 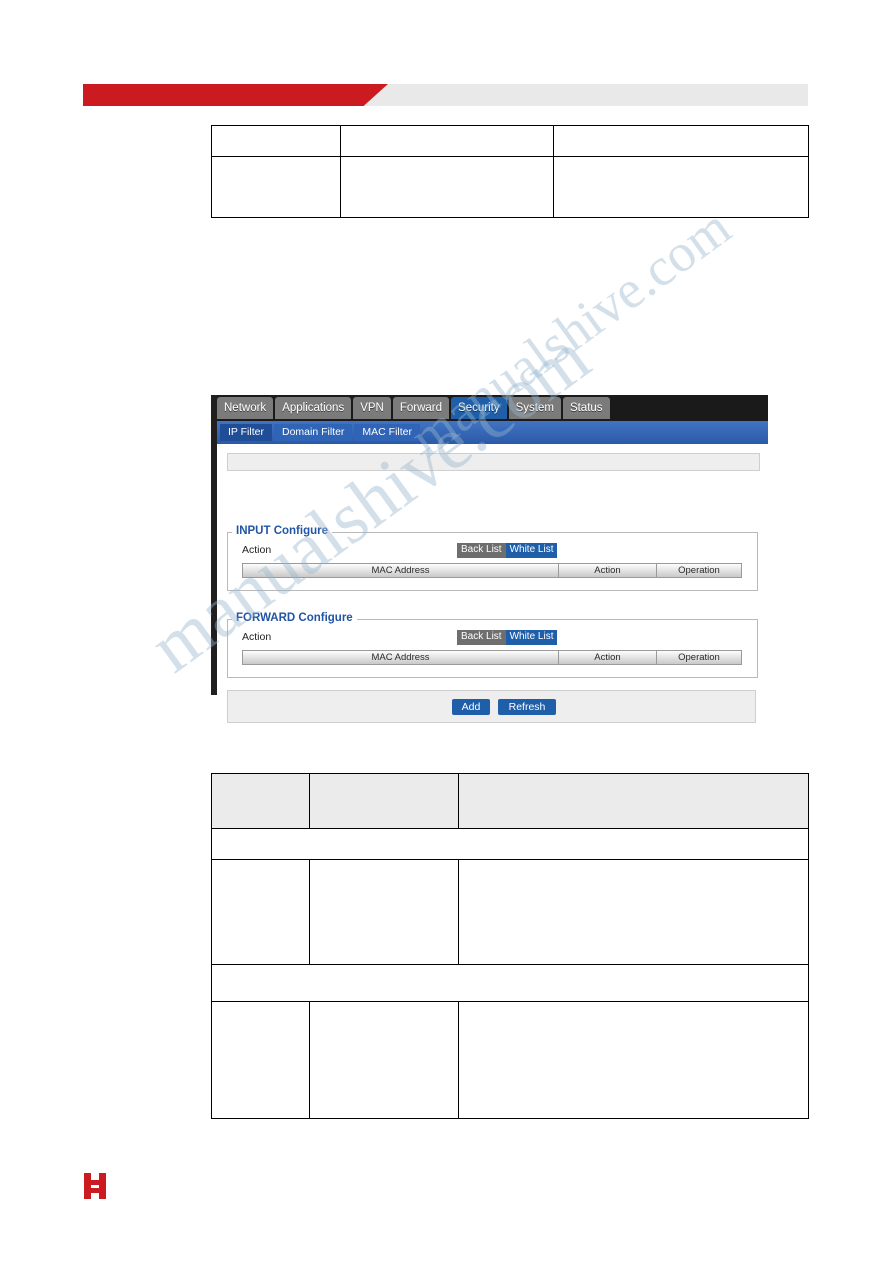 I want to click on sub-nav-tabs: IP Filter Domain Filter MAC Filter, so click(x=320, y=432).